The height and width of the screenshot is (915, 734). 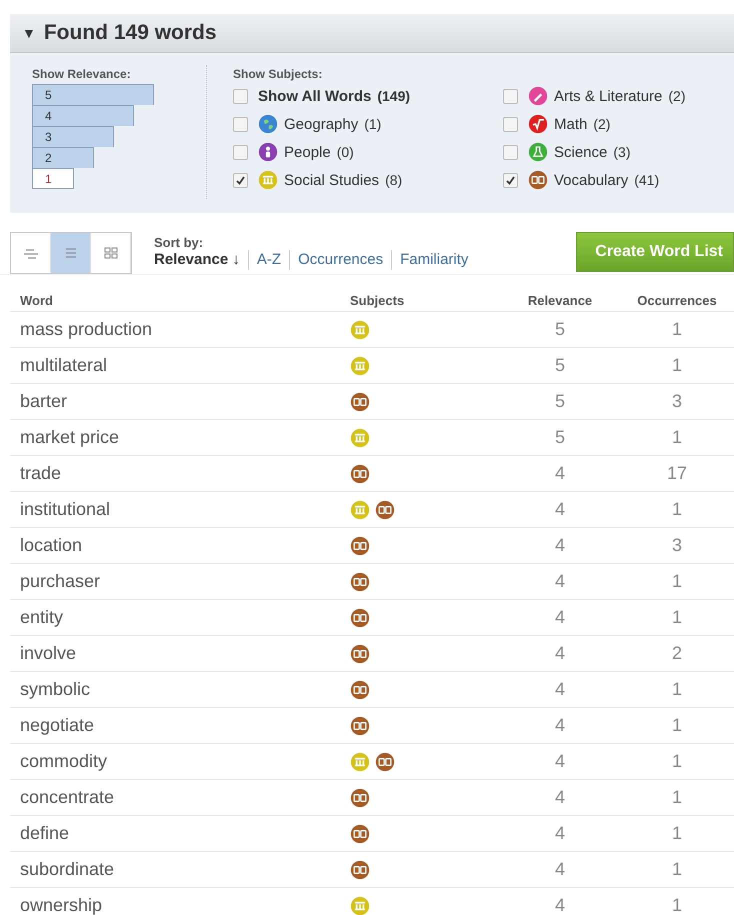 I want to click on collapse-arrow: ▼, so click(x=29, y=33).